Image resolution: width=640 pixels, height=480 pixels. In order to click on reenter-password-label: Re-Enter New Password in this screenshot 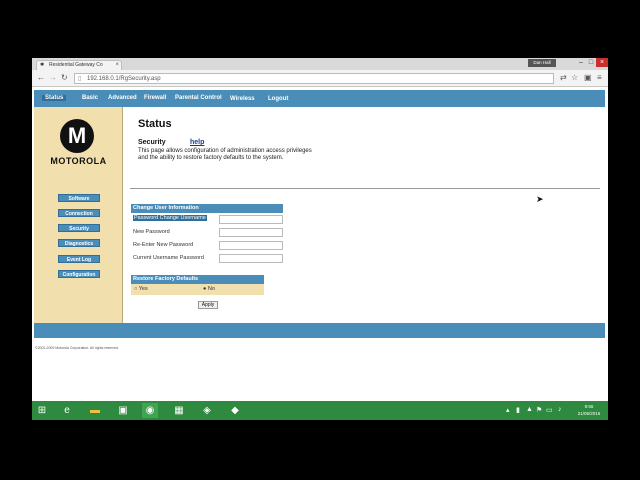, I will do `click(163, 245)`.